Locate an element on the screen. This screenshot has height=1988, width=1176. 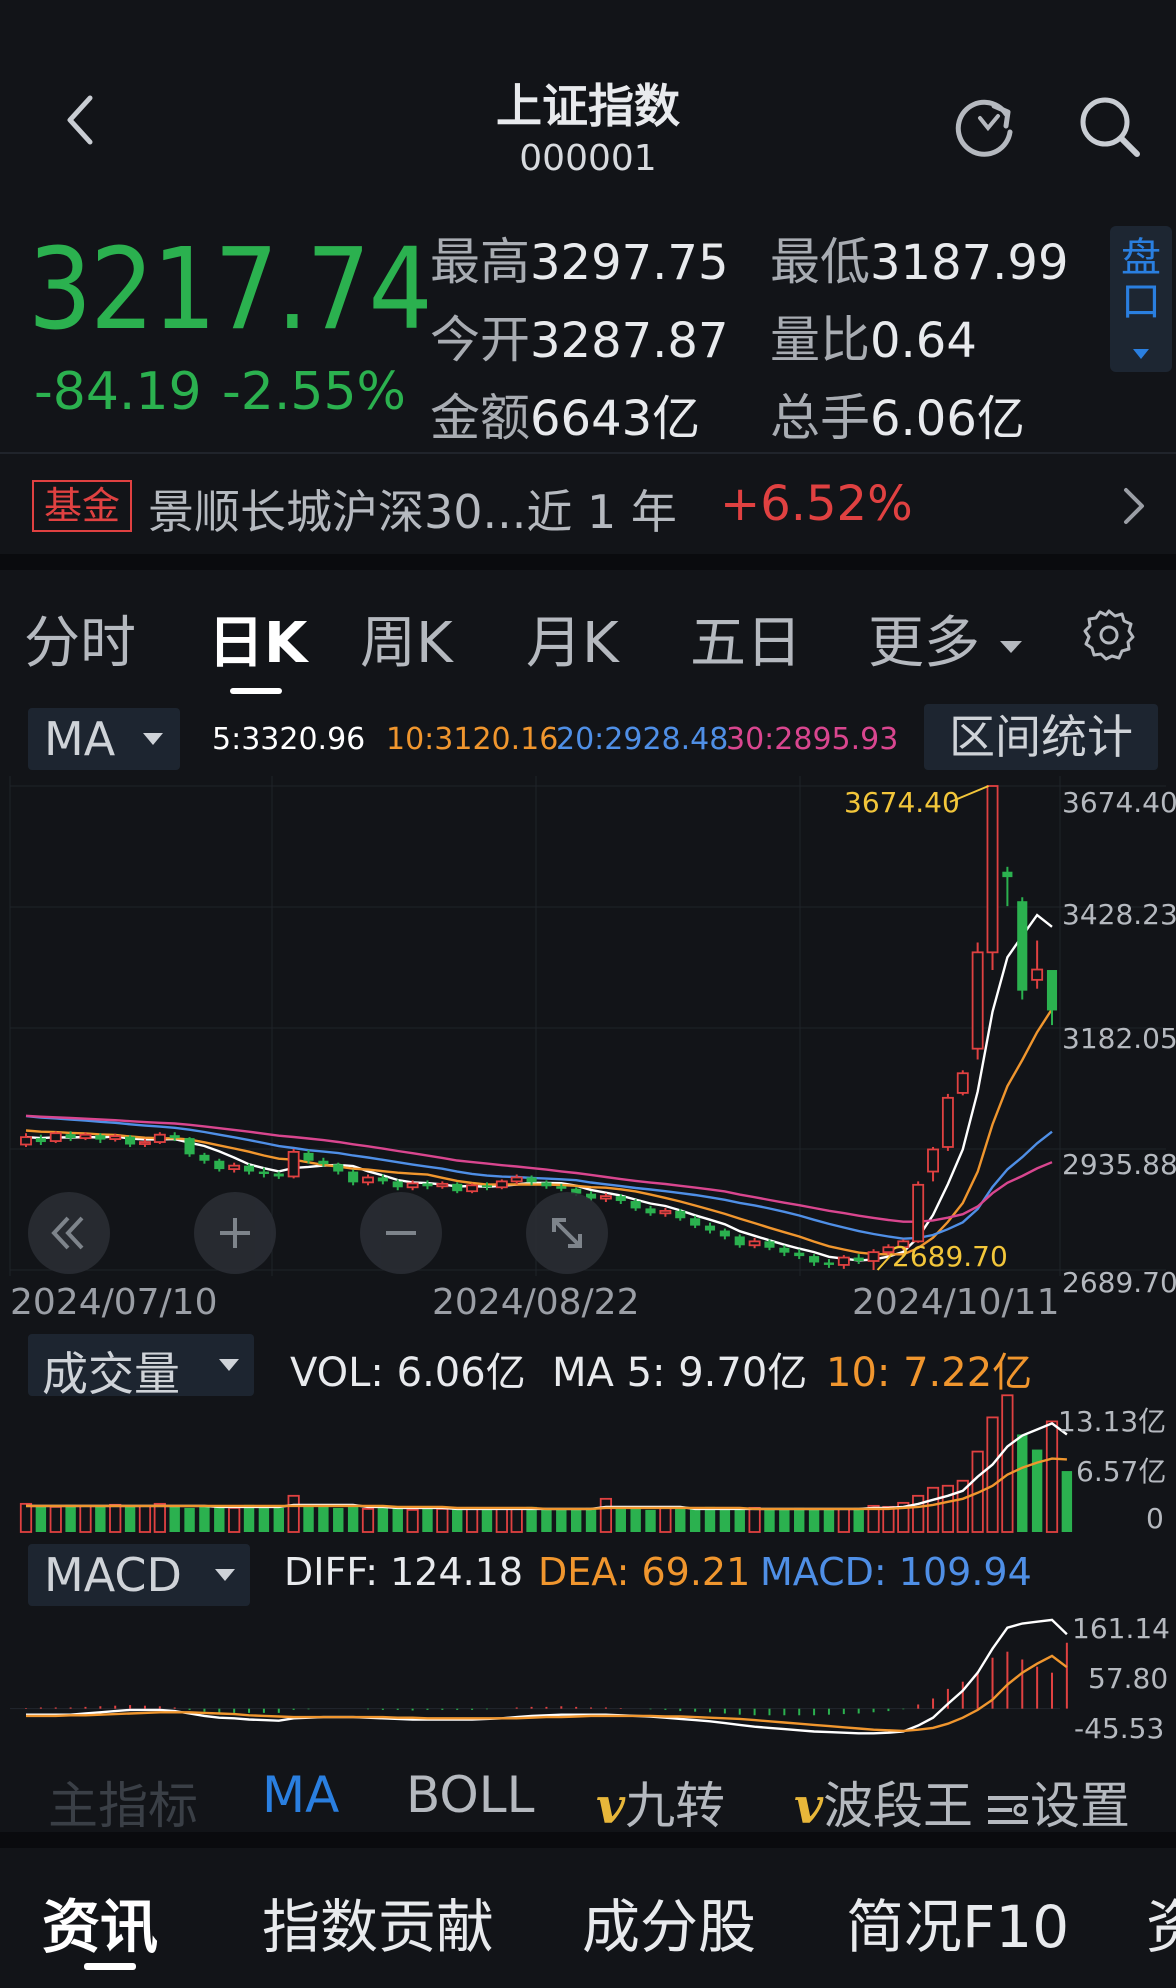
indicator-boll: BOLL is located at coordinates (470, 1795).